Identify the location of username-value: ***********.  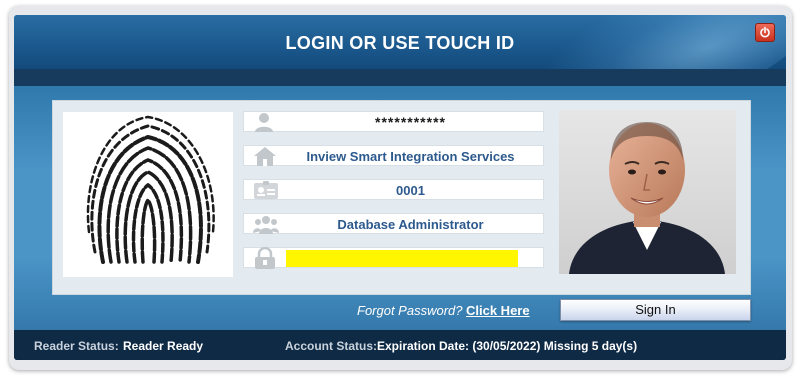
(410, 122).